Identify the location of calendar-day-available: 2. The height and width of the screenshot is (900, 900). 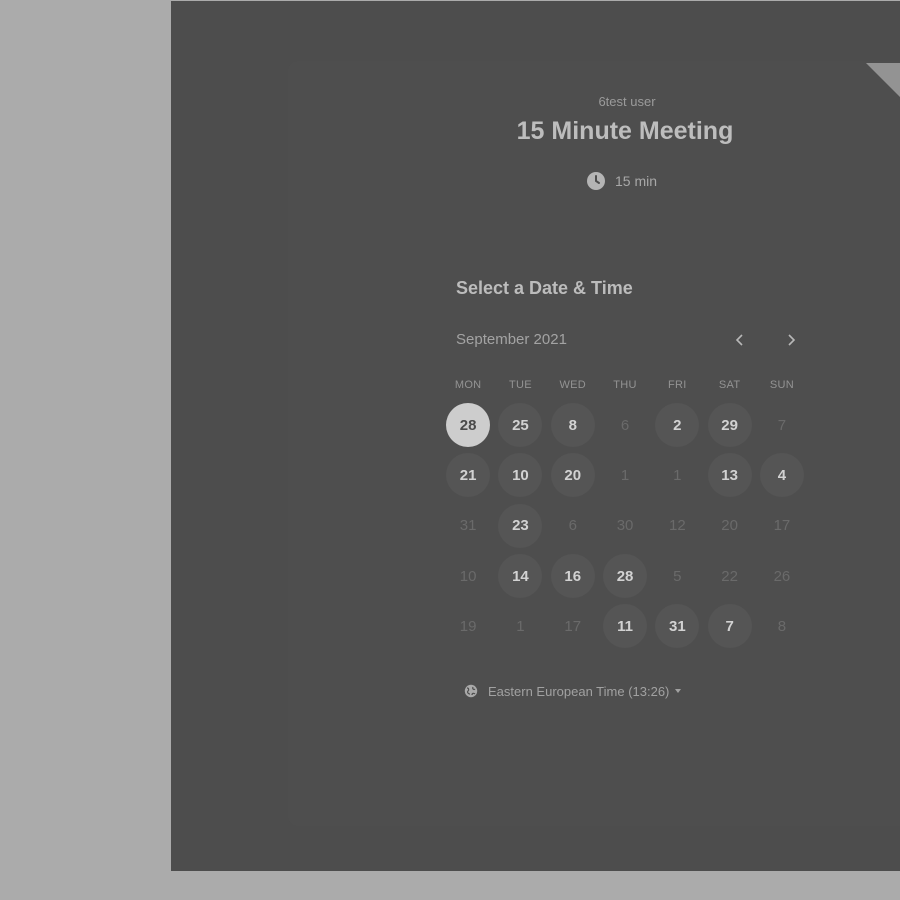
(677, 425).